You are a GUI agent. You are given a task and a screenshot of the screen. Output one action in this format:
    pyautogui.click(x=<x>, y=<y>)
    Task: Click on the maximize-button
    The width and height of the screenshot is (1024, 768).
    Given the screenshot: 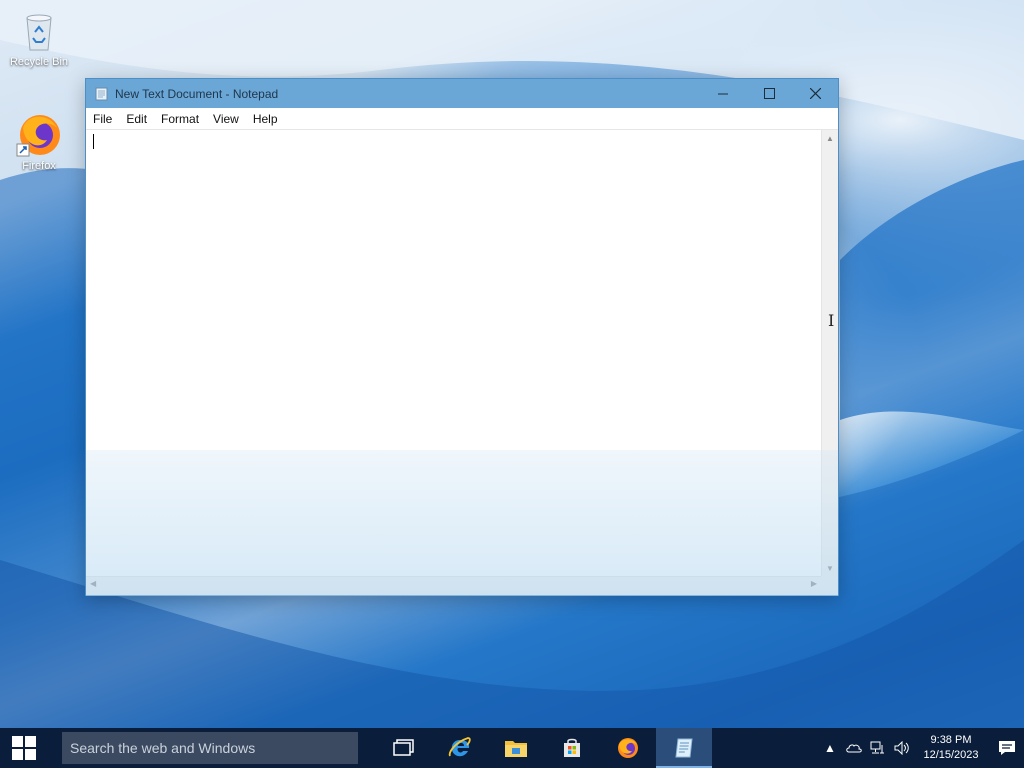 What is the action you would take?
    pyautogui.click(x=769, y=93)
    